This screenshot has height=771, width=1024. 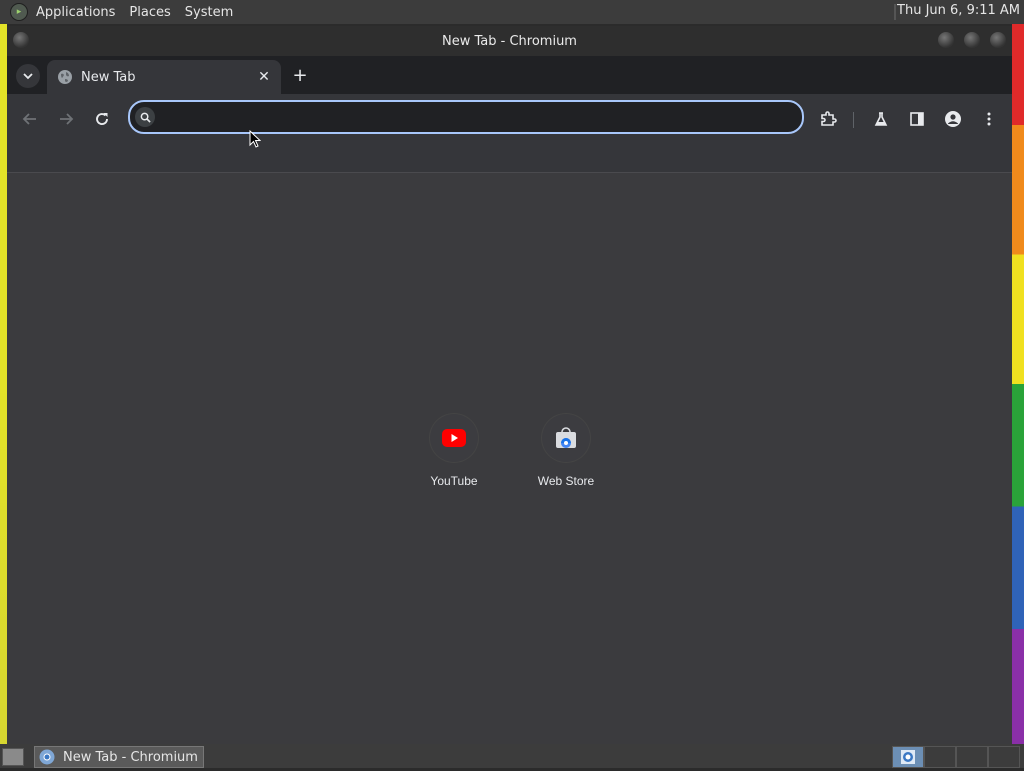 What do you see at coordinates (454, 481) in the screenshot?
I see `shortcut-label: YouTube` at bounding box center [454, 481].